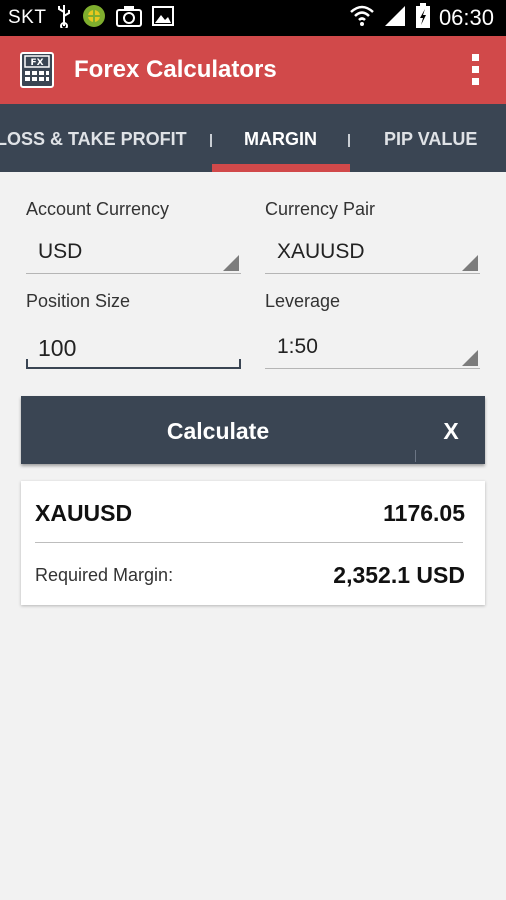 The height and width of the screenshot is (900, 506). I want to click on clock: 06:30, so click(466, 17).